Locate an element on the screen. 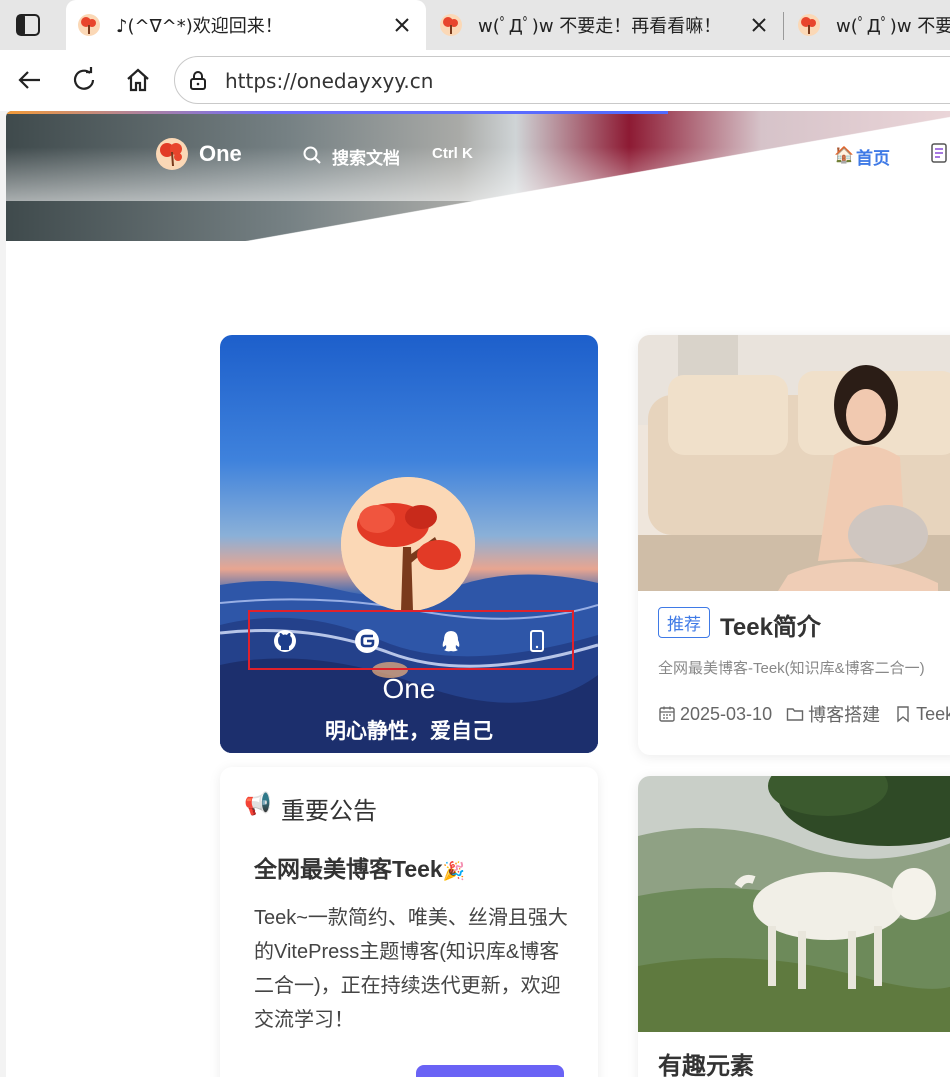 The width and height of the screenshot is (950, 1077). home-nav-icon: 🏠 is located at coordinates (844, 155).